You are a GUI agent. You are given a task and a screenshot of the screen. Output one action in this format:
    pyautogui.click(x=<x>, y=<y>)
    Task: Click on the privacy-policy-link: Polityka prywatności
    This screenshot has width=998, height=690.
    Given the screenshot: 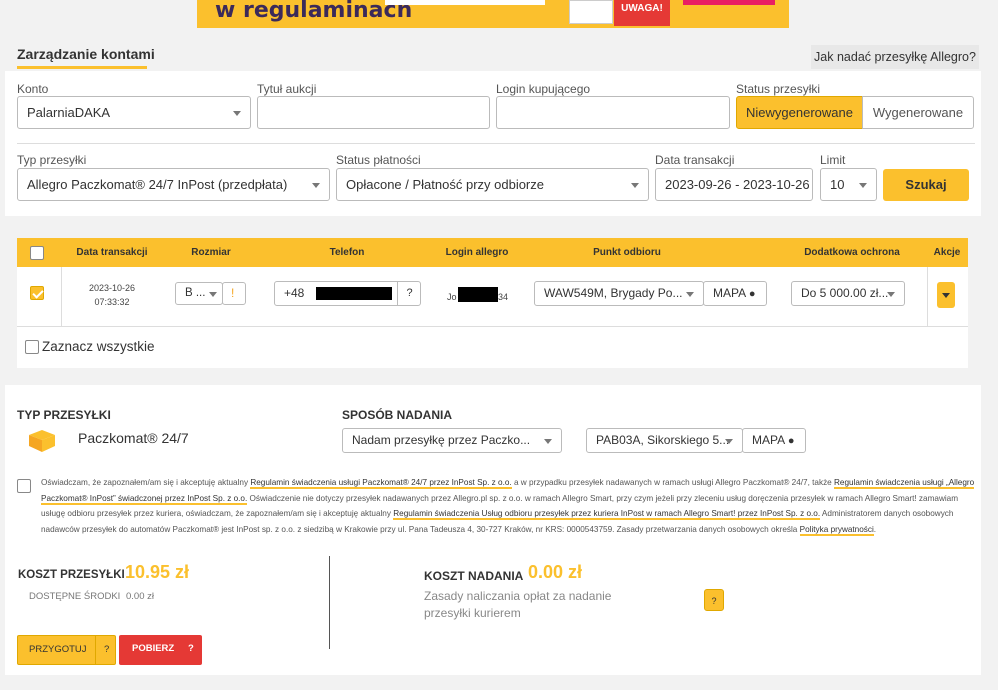 What is the action you would take?
    pyautogui.click(x=836, y=530)
    